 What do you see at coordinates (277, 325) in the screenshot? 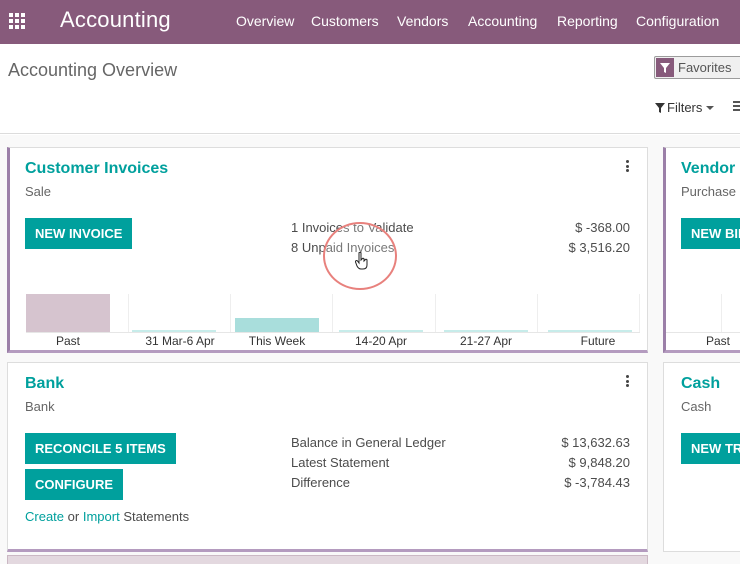
I see `chart-bar-this-week` at bounding box center [277, 325].